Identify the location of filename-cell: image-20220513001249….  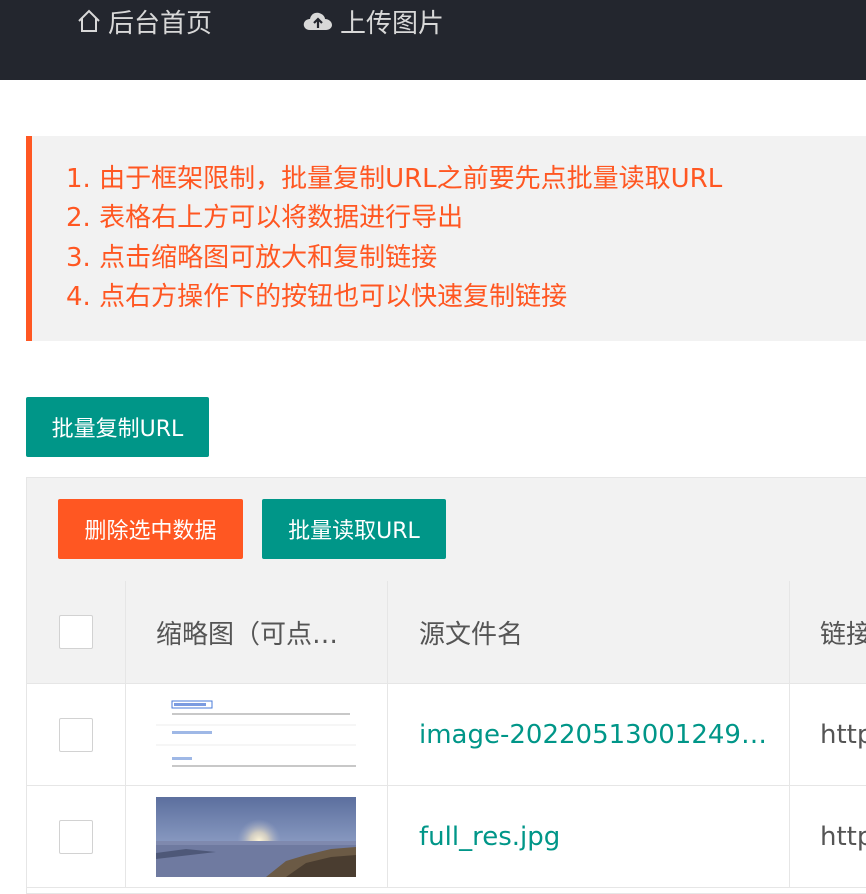
(589, 734).